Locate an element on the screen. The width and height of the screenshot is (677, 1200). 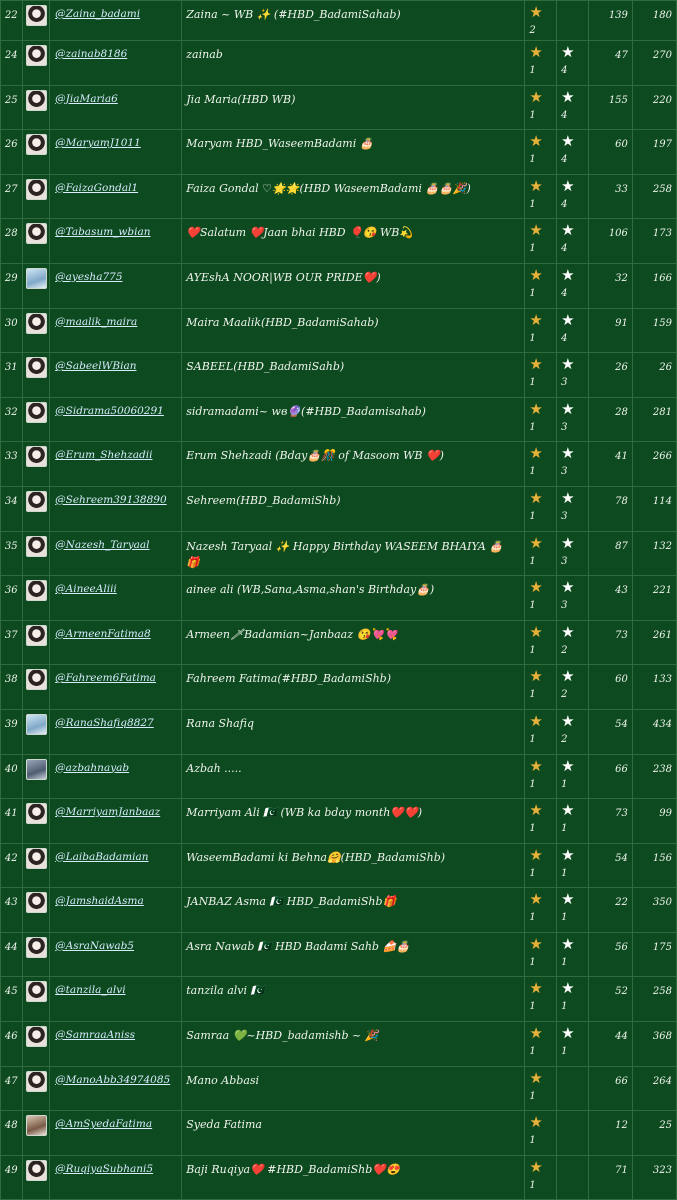
display-name-cell: Fahreem Fatima(#HBD_BadamiShb) is located at coordinates (353, 687).